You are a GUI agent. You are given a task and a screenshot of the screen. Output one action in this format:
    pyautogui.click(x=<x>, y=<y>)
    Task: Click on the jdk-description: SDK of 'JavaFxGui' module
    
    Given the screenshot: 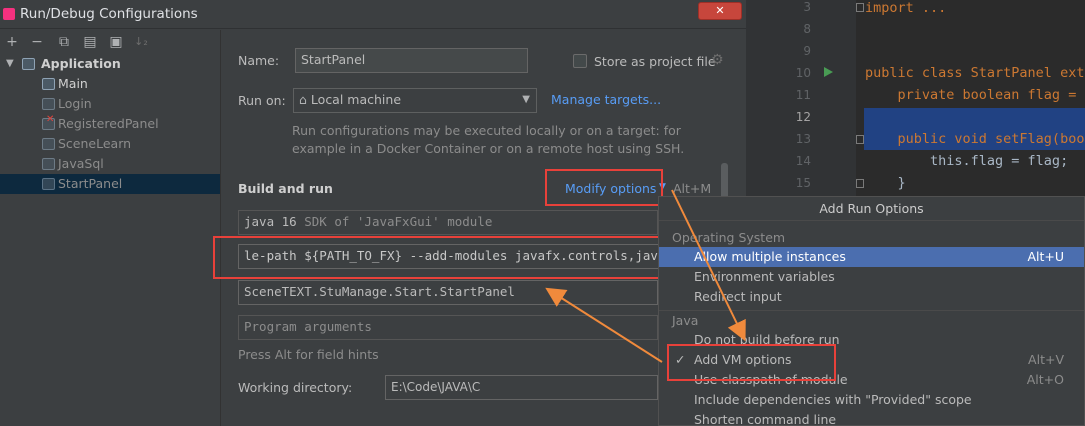 What is the action you would take?
    pyautogui.click(x=398, y=221)
    